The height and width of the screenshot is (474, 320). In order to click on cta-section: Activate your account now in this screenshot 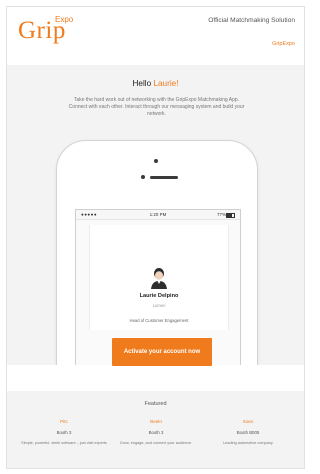, I will do `click(155, 364)`.